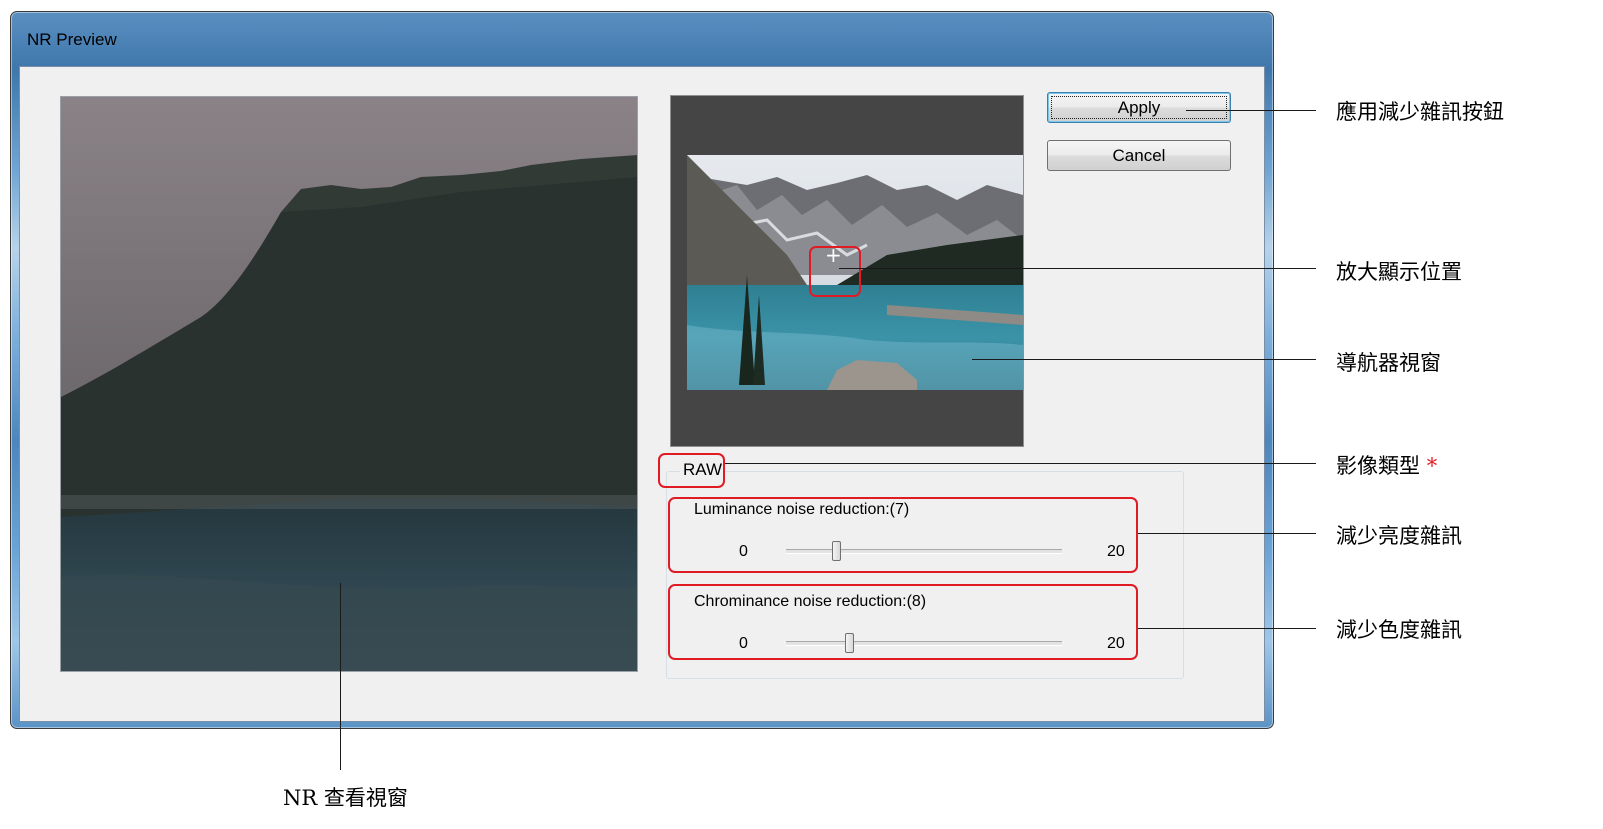  Describe the element at coordinates (72, 39) in the screenshot. I see `window-title: NR Preview` at that location.